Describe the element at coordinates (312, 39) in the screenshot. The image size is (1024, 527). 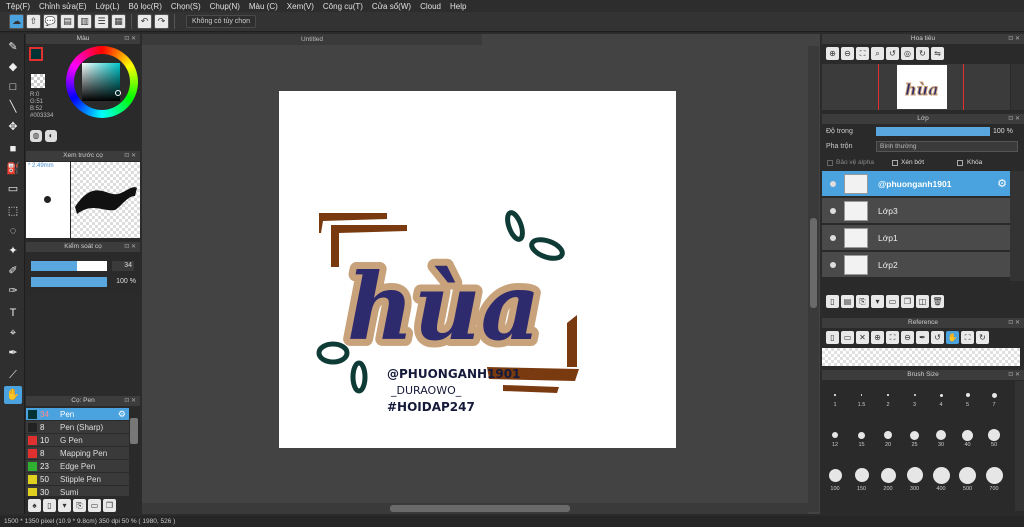
I see `document-tab: Untitled` at that location.